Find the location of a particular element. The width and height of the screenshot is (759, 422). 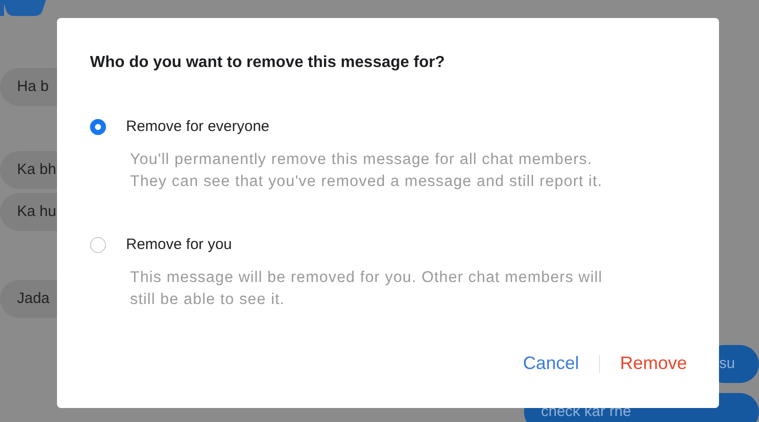

option-description: This message will be removed for you. Other chat members will still be able to see it. is located at coordinates (367, 289).